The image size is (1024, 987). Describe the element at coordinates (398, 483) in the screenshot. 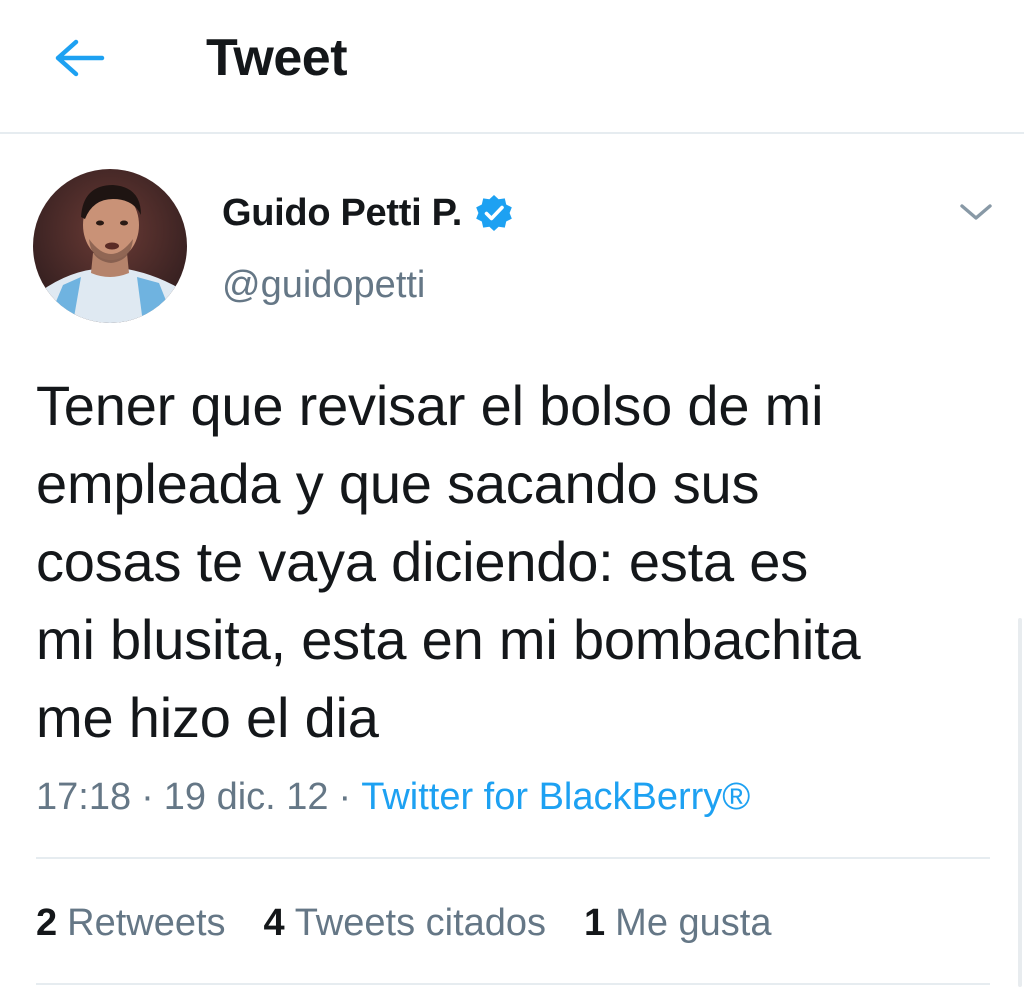

I see `tweet-text-line: empleada y que sacando sus` at that location.